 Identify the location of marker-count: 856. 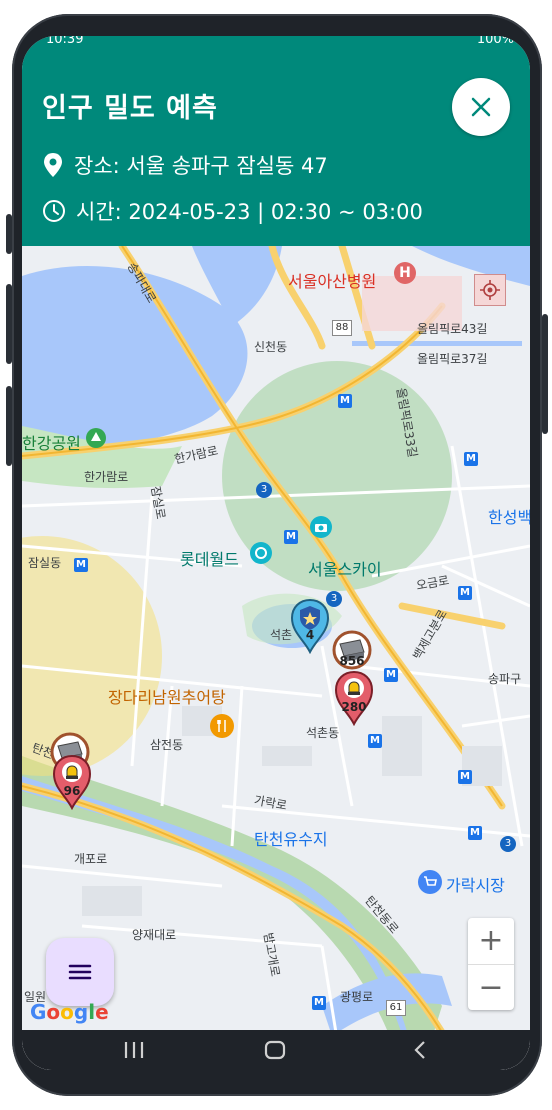
(352, 661).